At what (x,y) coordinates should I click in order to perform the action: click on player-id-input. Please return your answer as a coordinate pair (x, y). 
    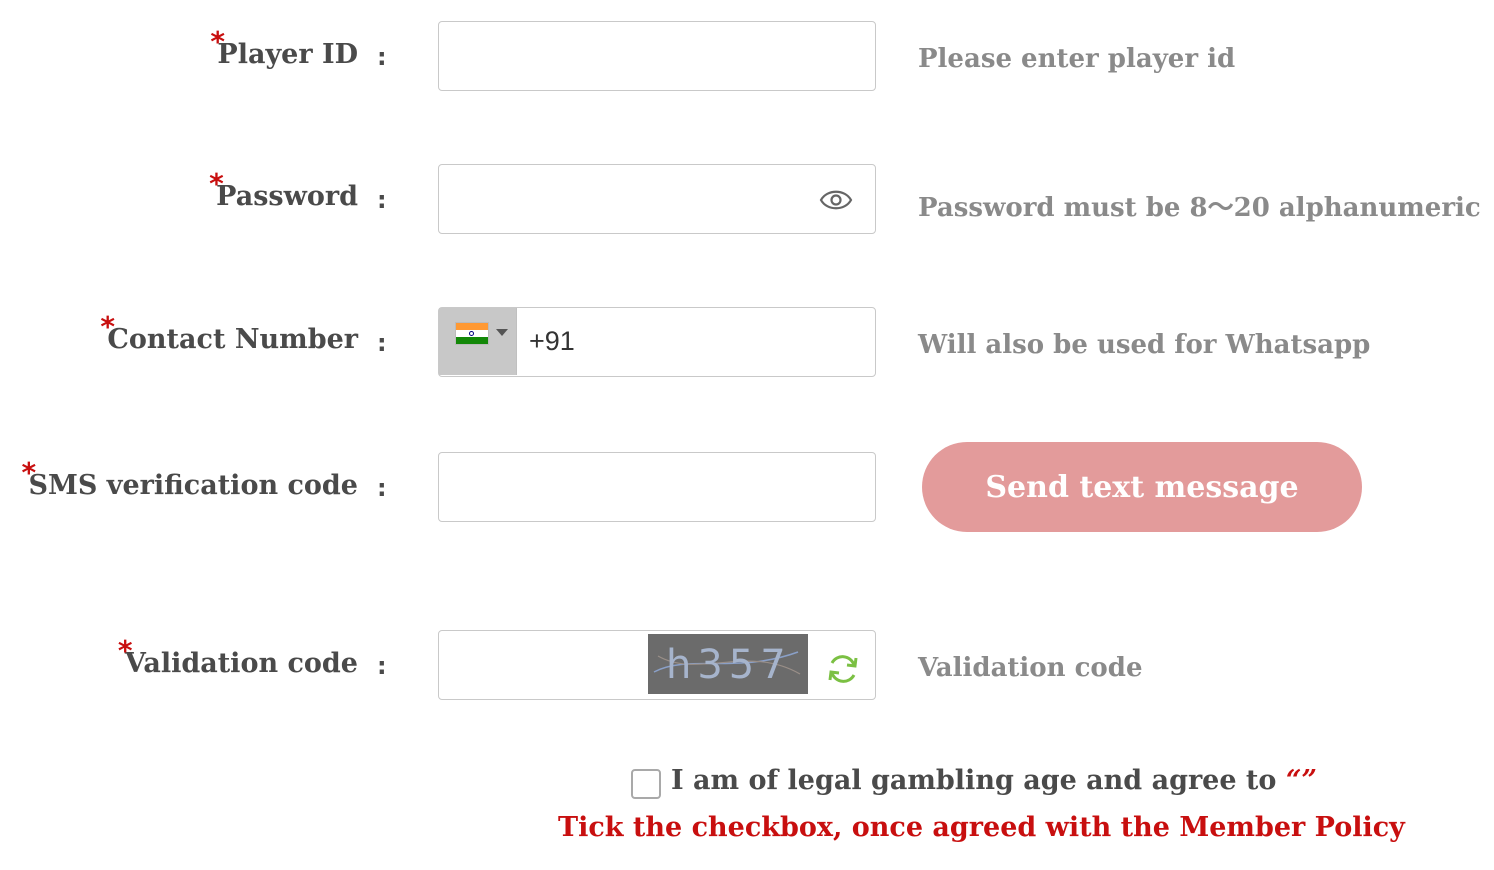
    Looking at the image, I should click on (657, 56).